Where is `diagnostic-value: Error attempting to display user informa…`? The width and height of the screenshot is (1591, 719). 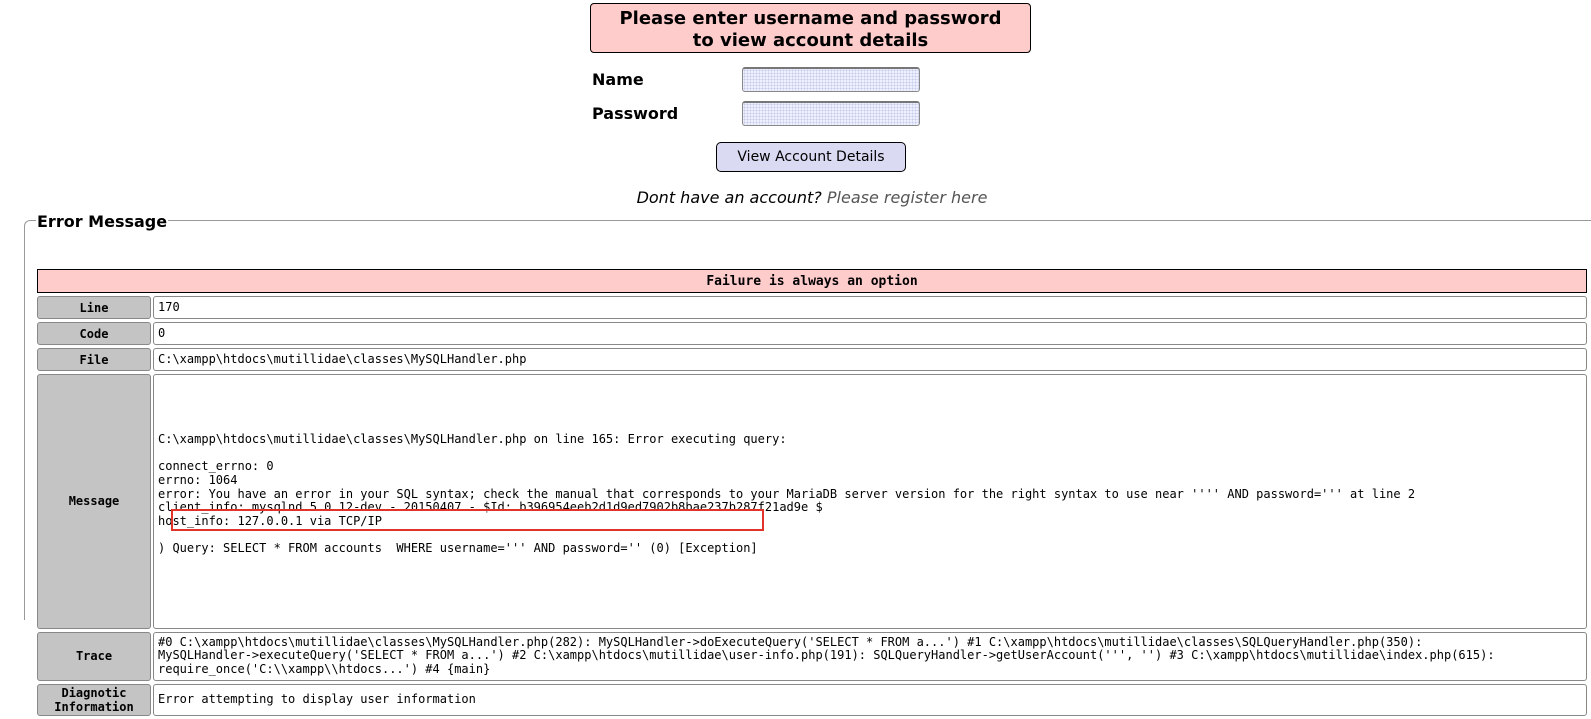 diagnostic-value: Error attempting to display user informa… is located at coordinates (870, 699).